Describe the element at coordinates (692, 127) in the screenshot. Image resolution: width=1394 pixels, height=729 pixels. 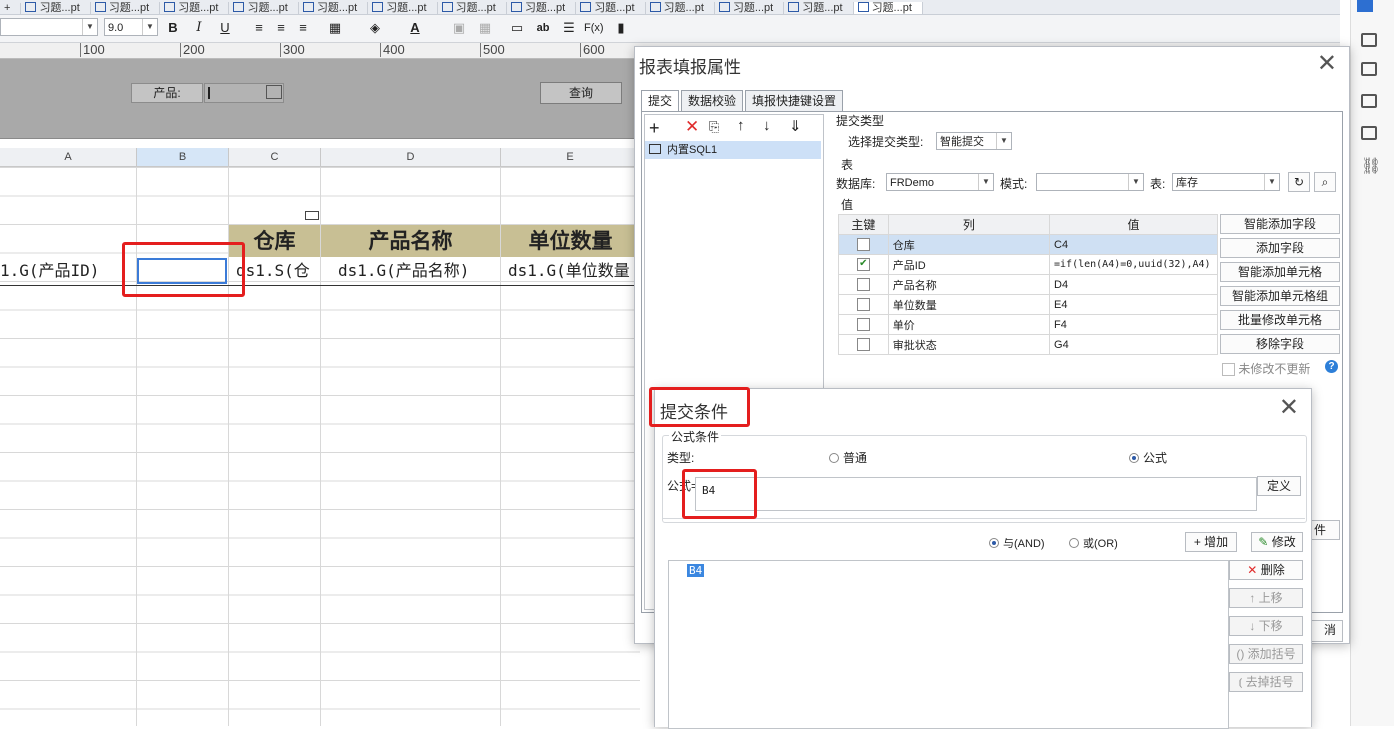
I see `delete-icon: ✕` at that location.